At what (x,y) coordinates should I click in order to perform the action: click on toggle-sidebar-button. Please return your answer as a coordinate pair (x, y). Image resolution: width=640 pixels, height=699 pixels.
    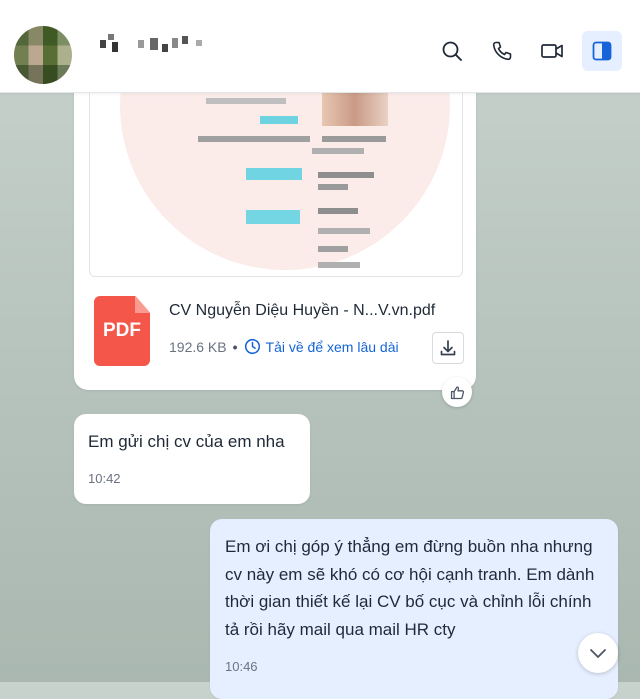
    Looking at the image, I should click on (602, 51).